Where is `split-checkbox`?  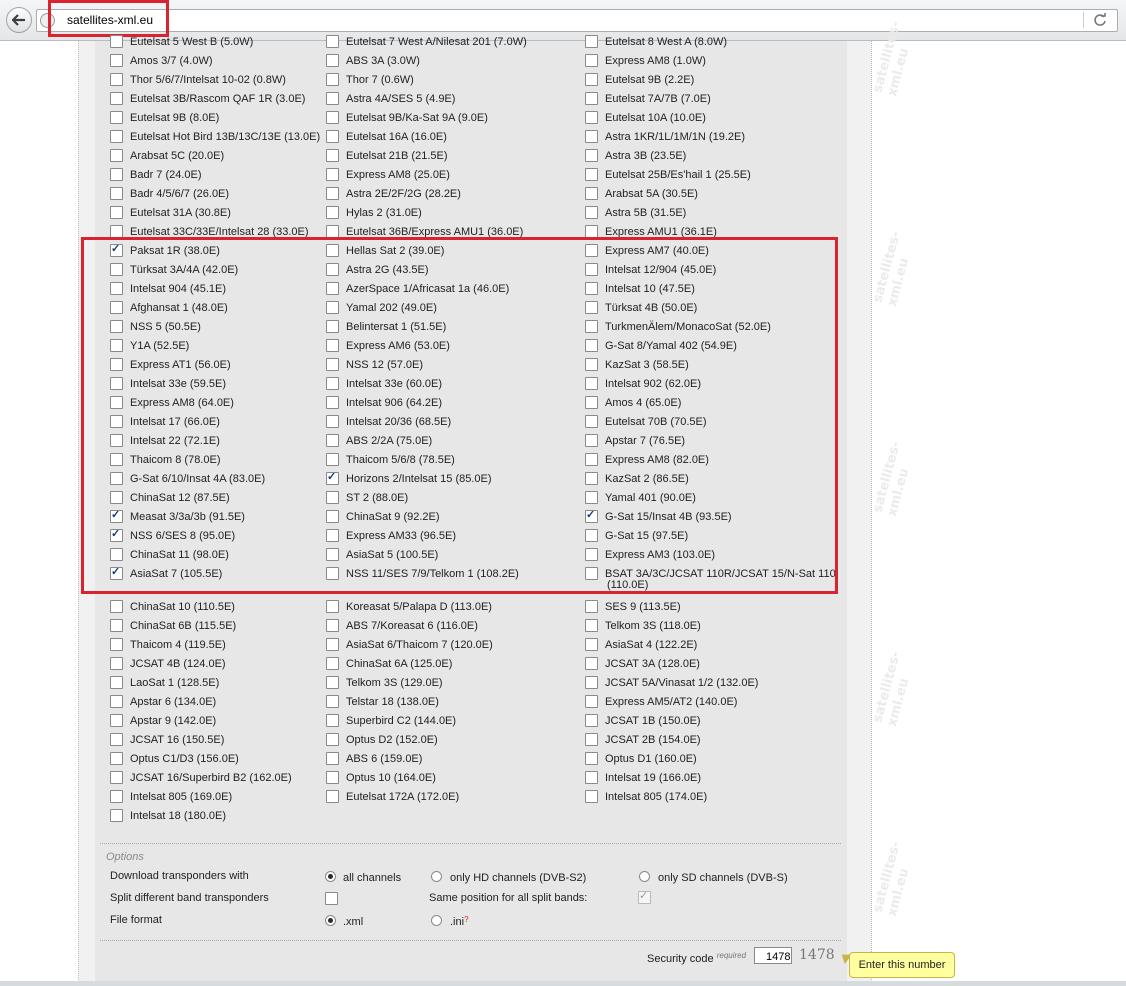
split-checkbox is located at coordinates (331, 898).